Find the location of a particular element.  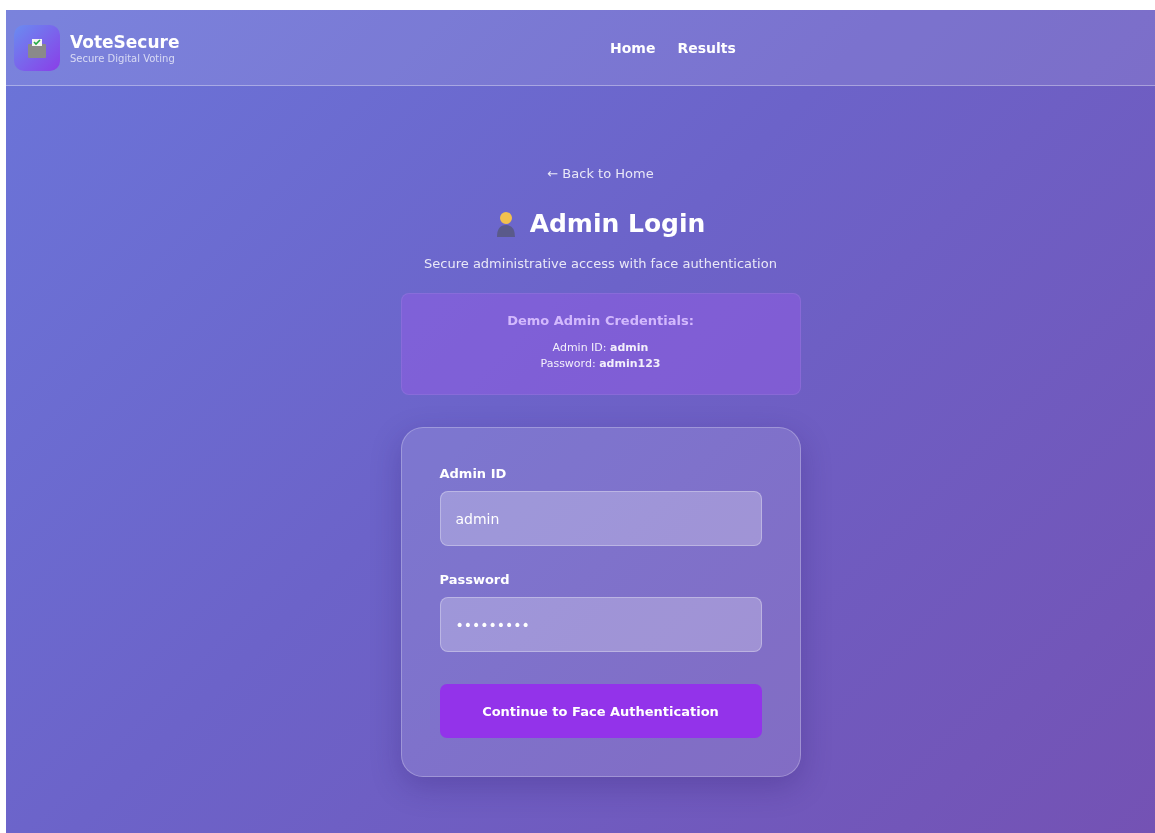

person-icon is located at coordinates (505, 223).